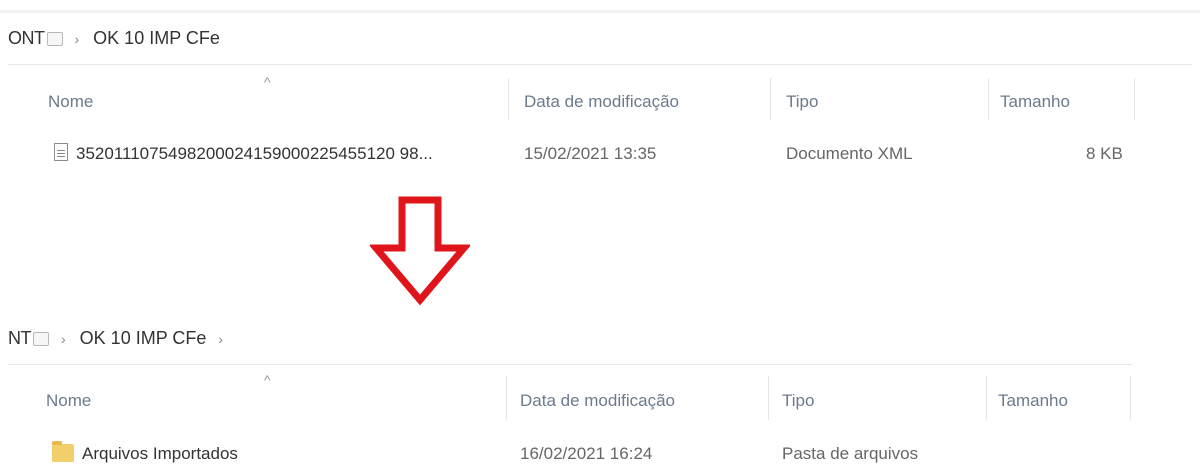 The height and width of the screenshot is (466, 1200). Describe the element at coordinates (850, 453) in the screenshot. I see `folder-type: Pasta de arquivos` at that location.